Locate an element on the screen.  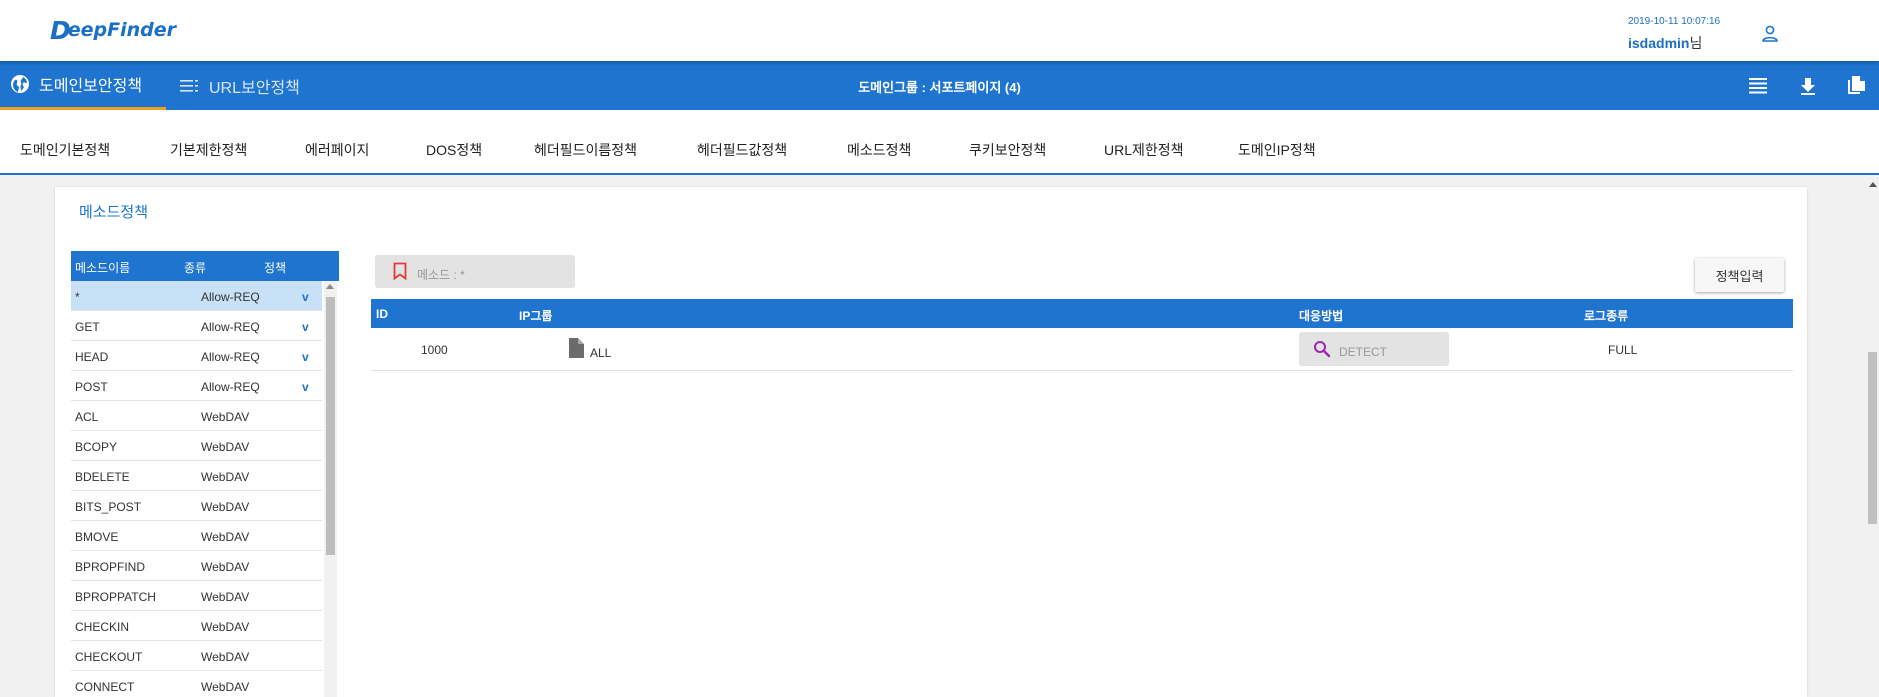
filter-label: 메소드 : * is located at coordinates (441, 275).